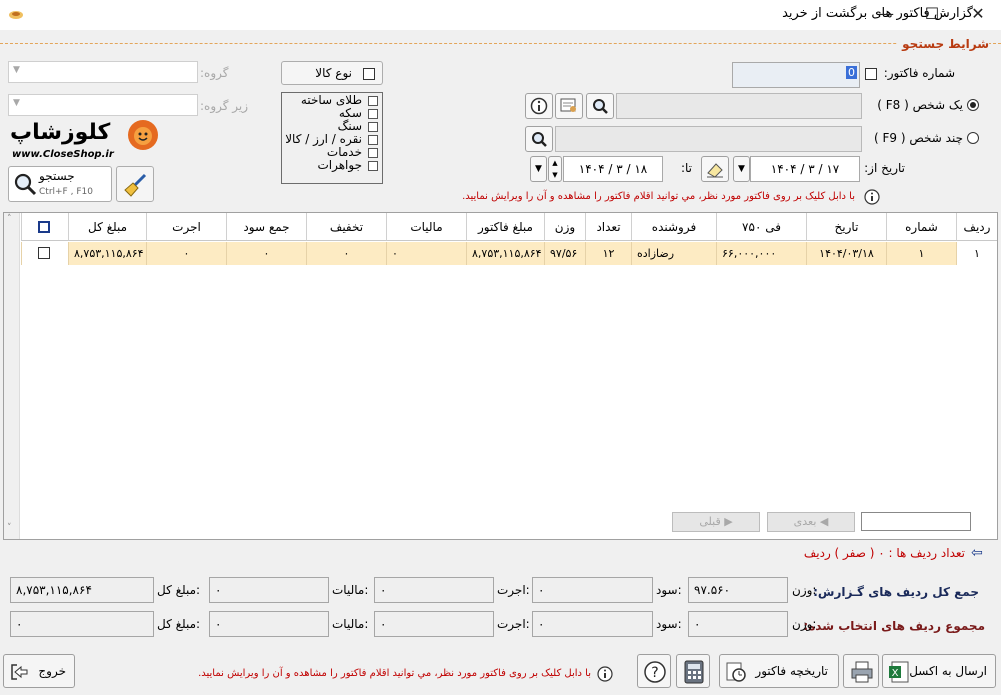 The image size is (1001, 695). I want to click on many-persons-radio, so click(973, 138).